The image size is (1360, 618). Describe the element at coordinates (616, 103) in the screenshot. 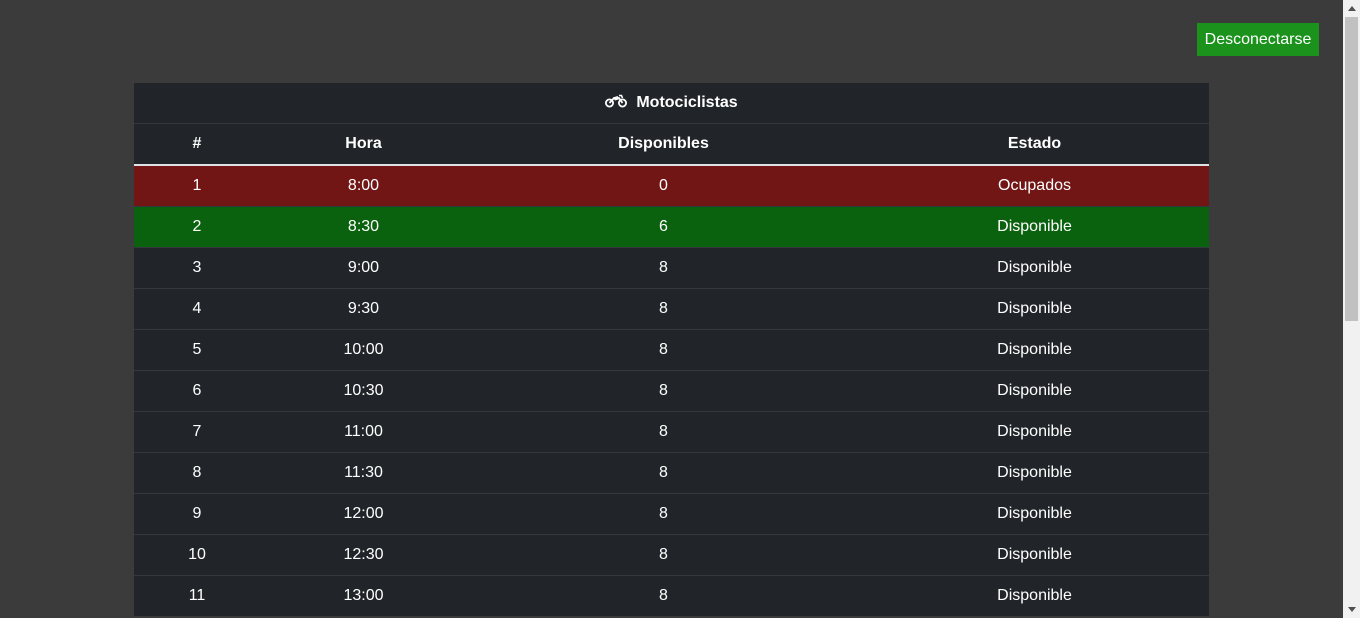

I see `motorcycle-icon` at that location.